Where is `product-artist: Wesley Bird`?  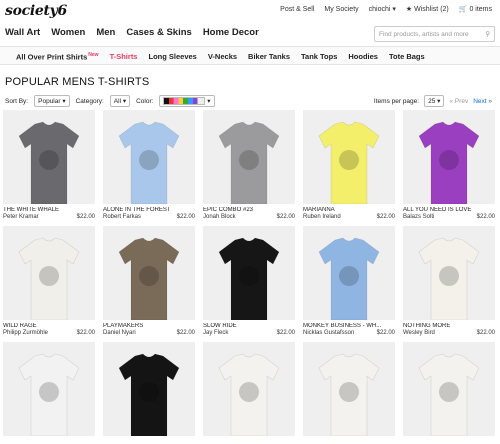
product-artist: Wesley Bird is located at coordinates (419, 333).